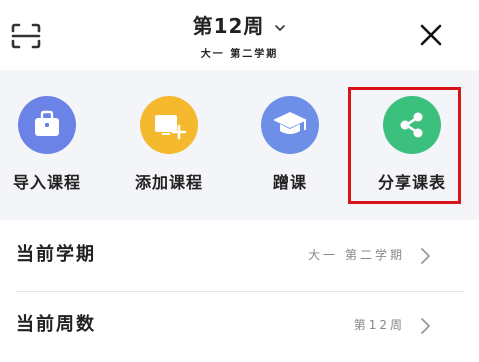  What do you see at coordinates (289, 182) in the screenshot?
I see `audit-class-label: 蹭课` at bounding box center [289, 182].